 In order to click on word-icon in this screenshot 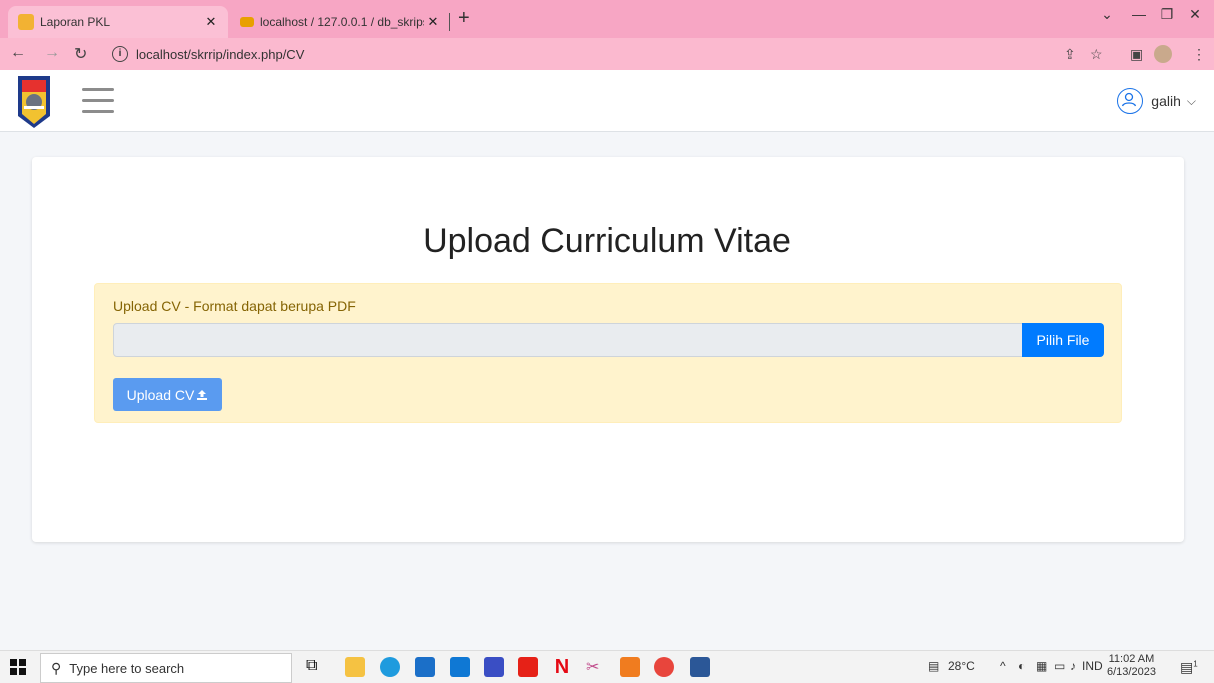, I will do `click(700, 667)`.